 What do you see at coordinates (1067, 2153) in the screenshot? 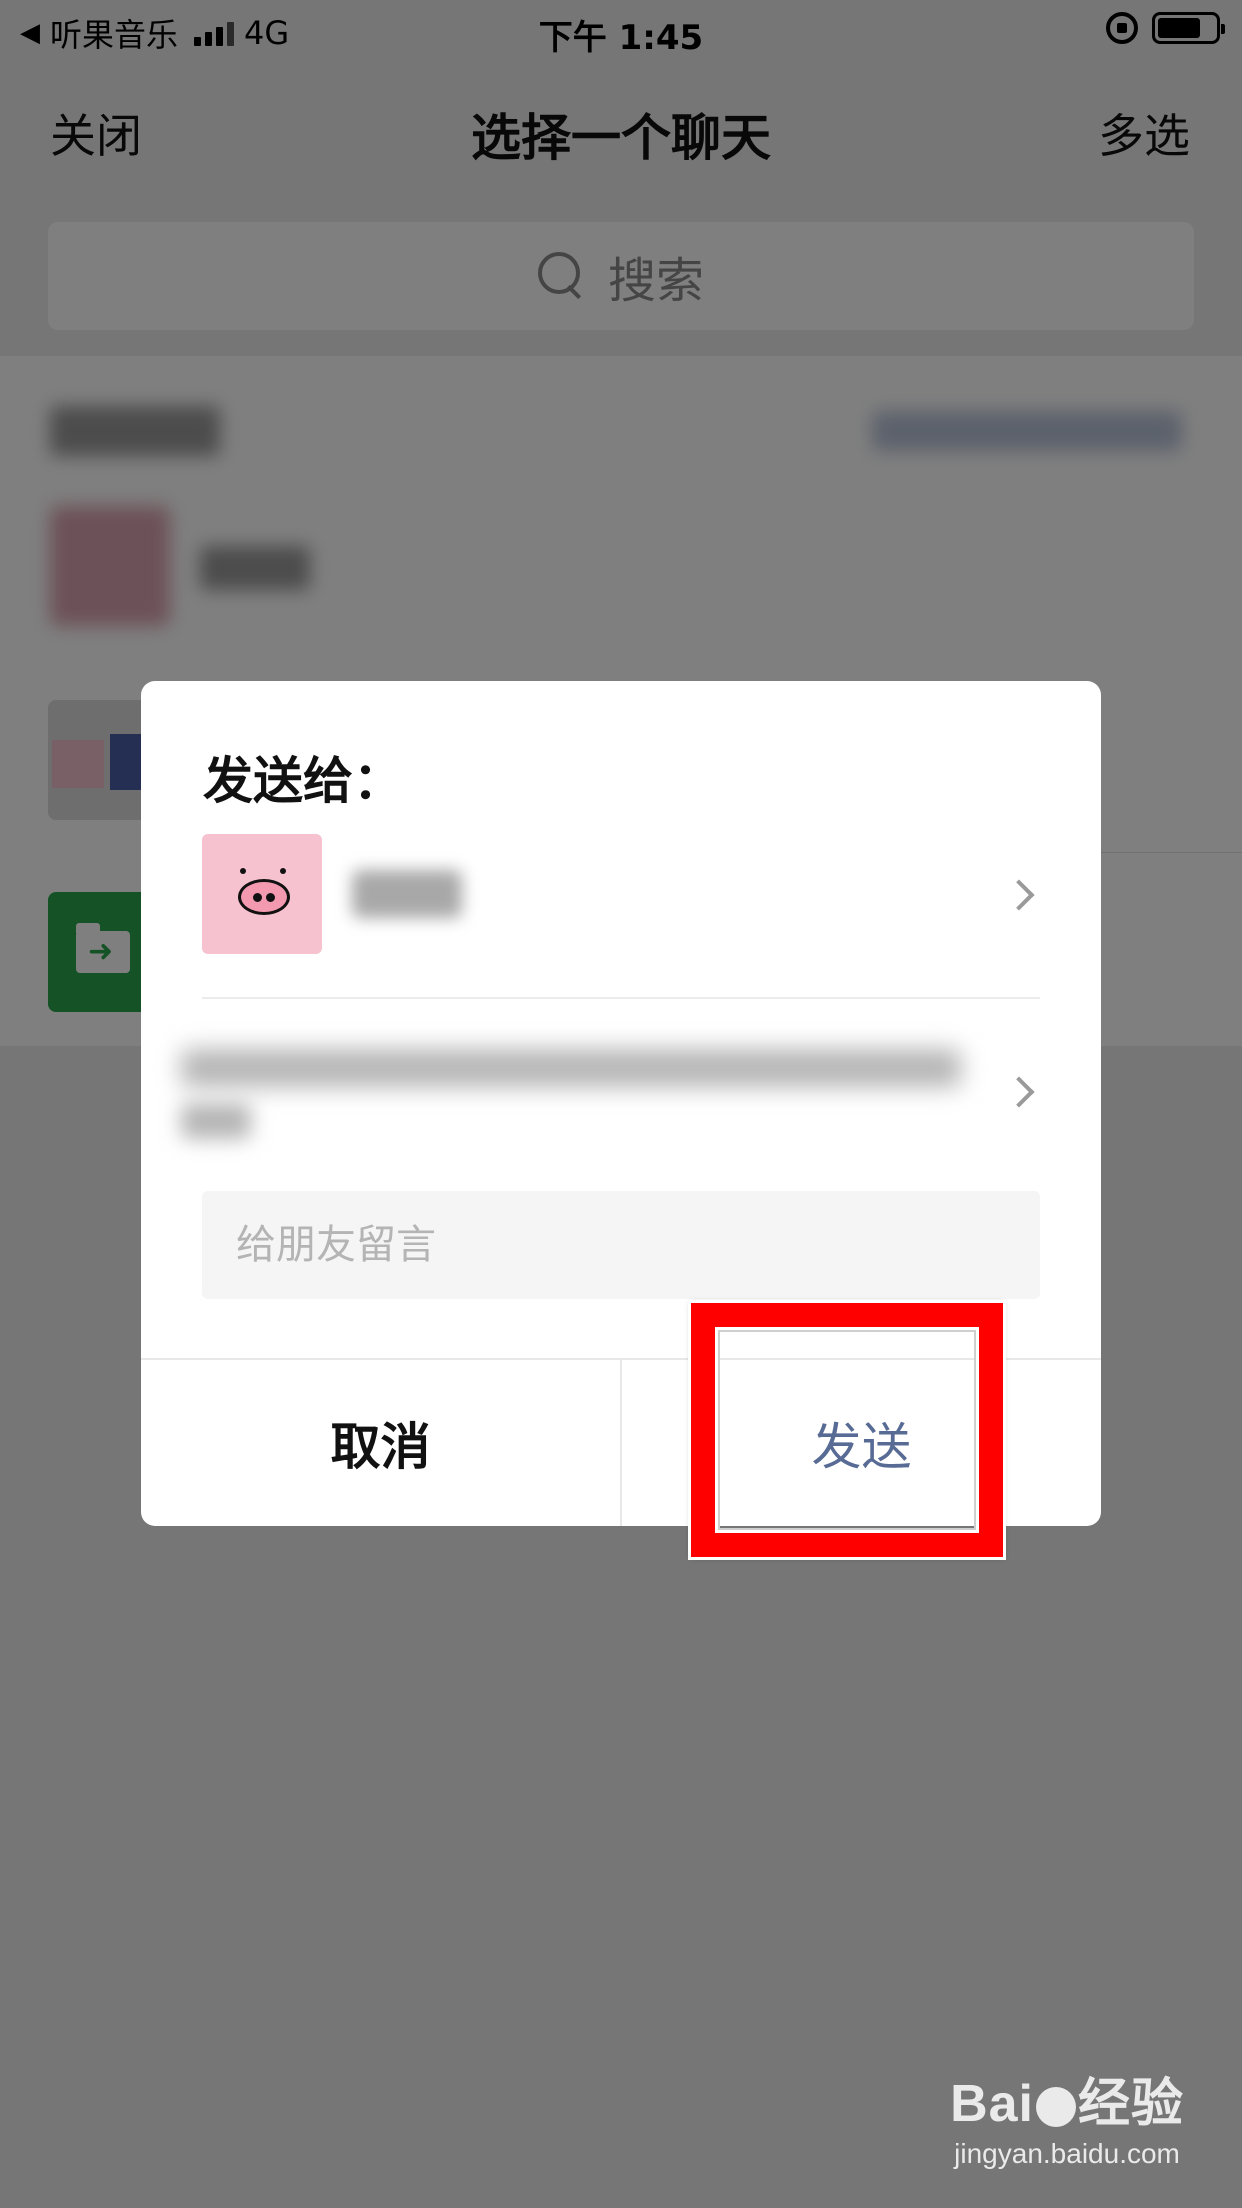
I see `watermark-url: jingyan.baidu.com` at bounding box center [1067, 2153].